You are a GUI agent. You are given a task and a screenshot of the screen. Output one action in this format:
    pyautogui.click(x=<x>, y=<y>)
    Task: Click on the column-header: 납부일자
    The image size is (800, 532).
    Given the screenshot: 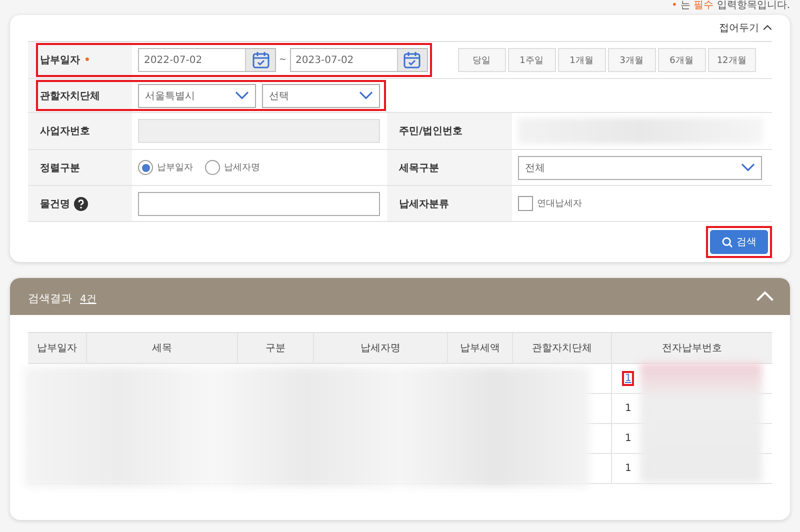 What is the action you would take?
    pyautogui.click(x=57, y=348)
    